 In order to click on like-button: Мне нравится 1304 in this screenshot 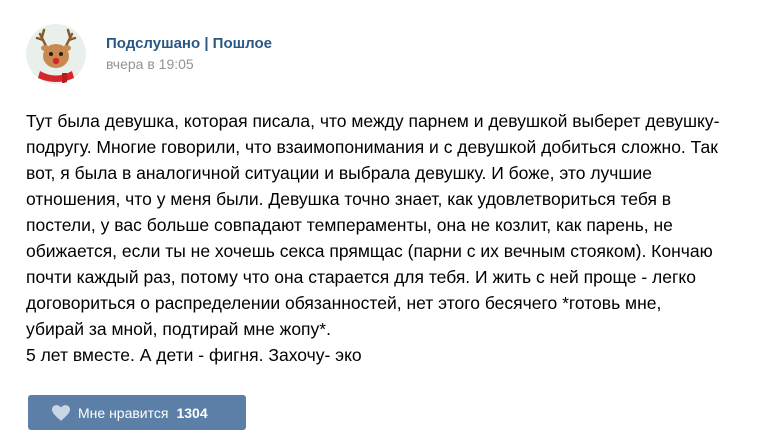, I will do `click(137, 412)`.